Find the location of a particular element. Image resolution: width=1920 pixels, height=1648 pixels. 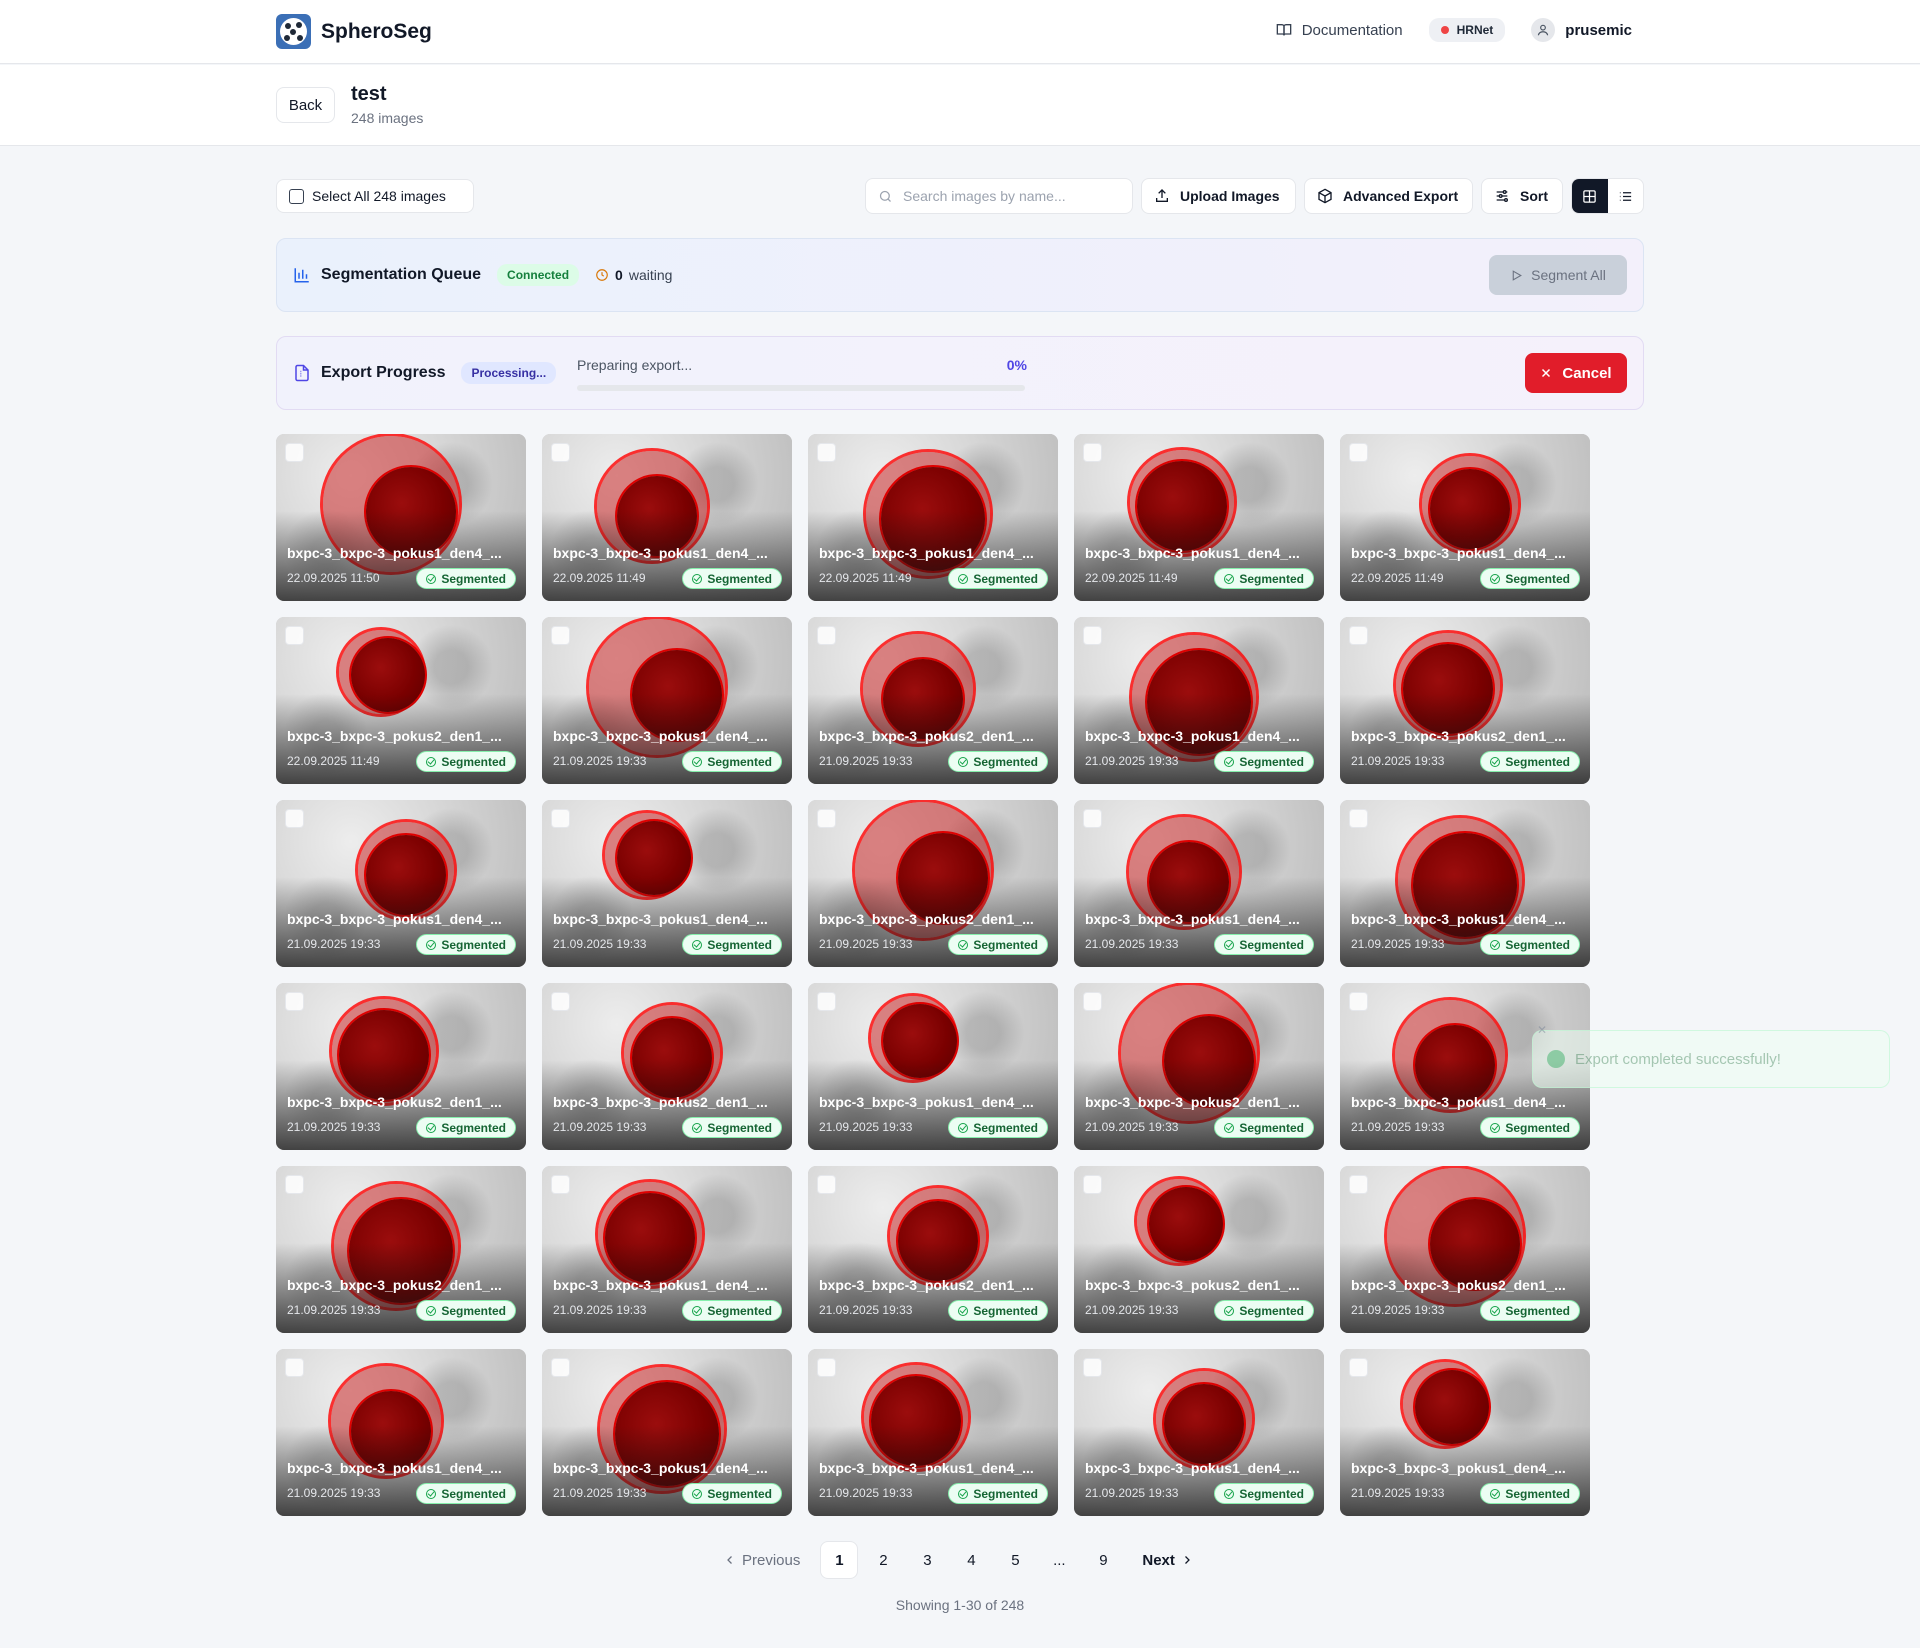

select-all-control: Select All 248 images is located at coordinates (375, 196).